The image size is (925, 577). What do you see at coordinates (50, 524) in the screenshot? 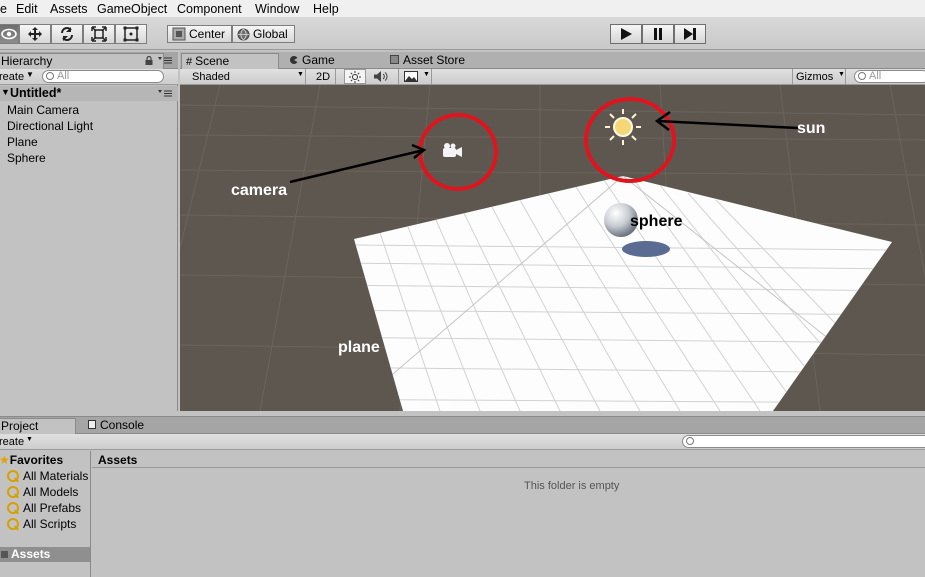
I see `favorite-all-scripts-label: All Scripts` at bounding box center [50, 524].